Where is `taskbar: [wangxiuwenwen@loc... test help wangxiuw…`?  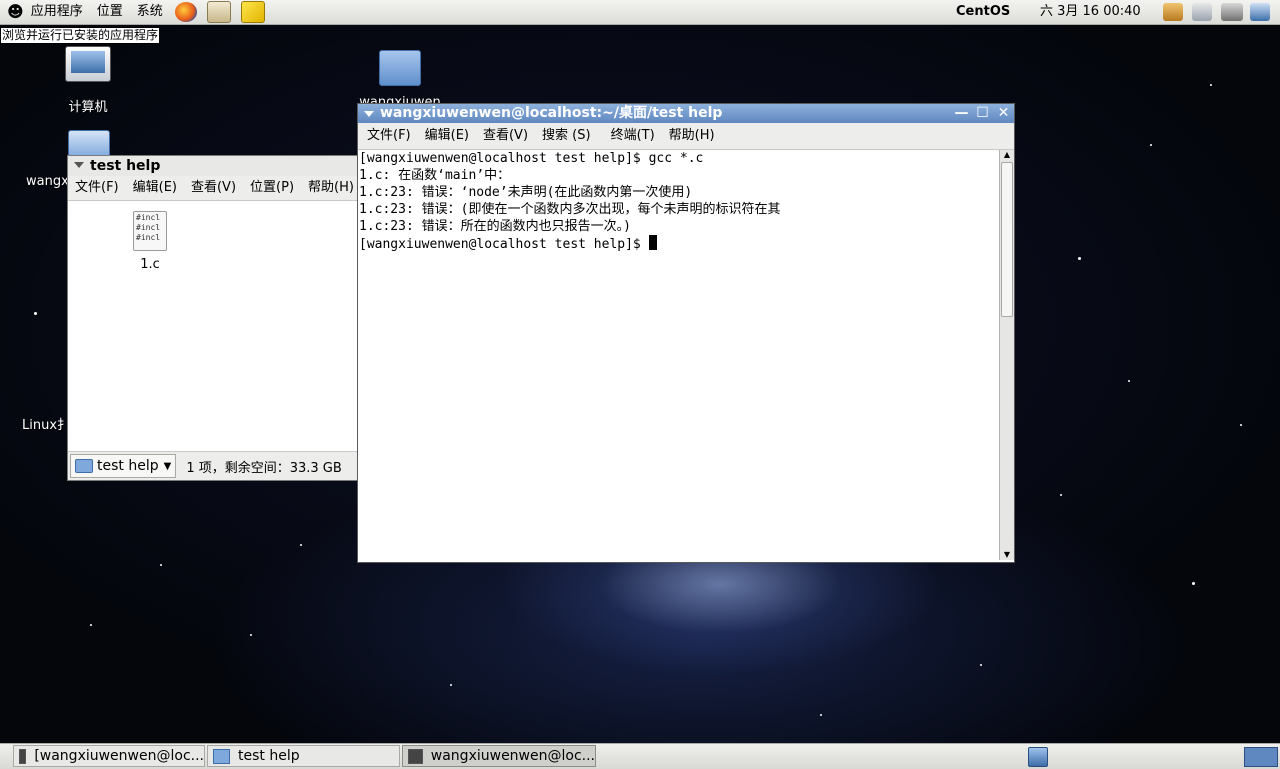
taskbar: [wangxiuwenwen@loc... test help wangxiuw… is located at coordinates (640, 756).